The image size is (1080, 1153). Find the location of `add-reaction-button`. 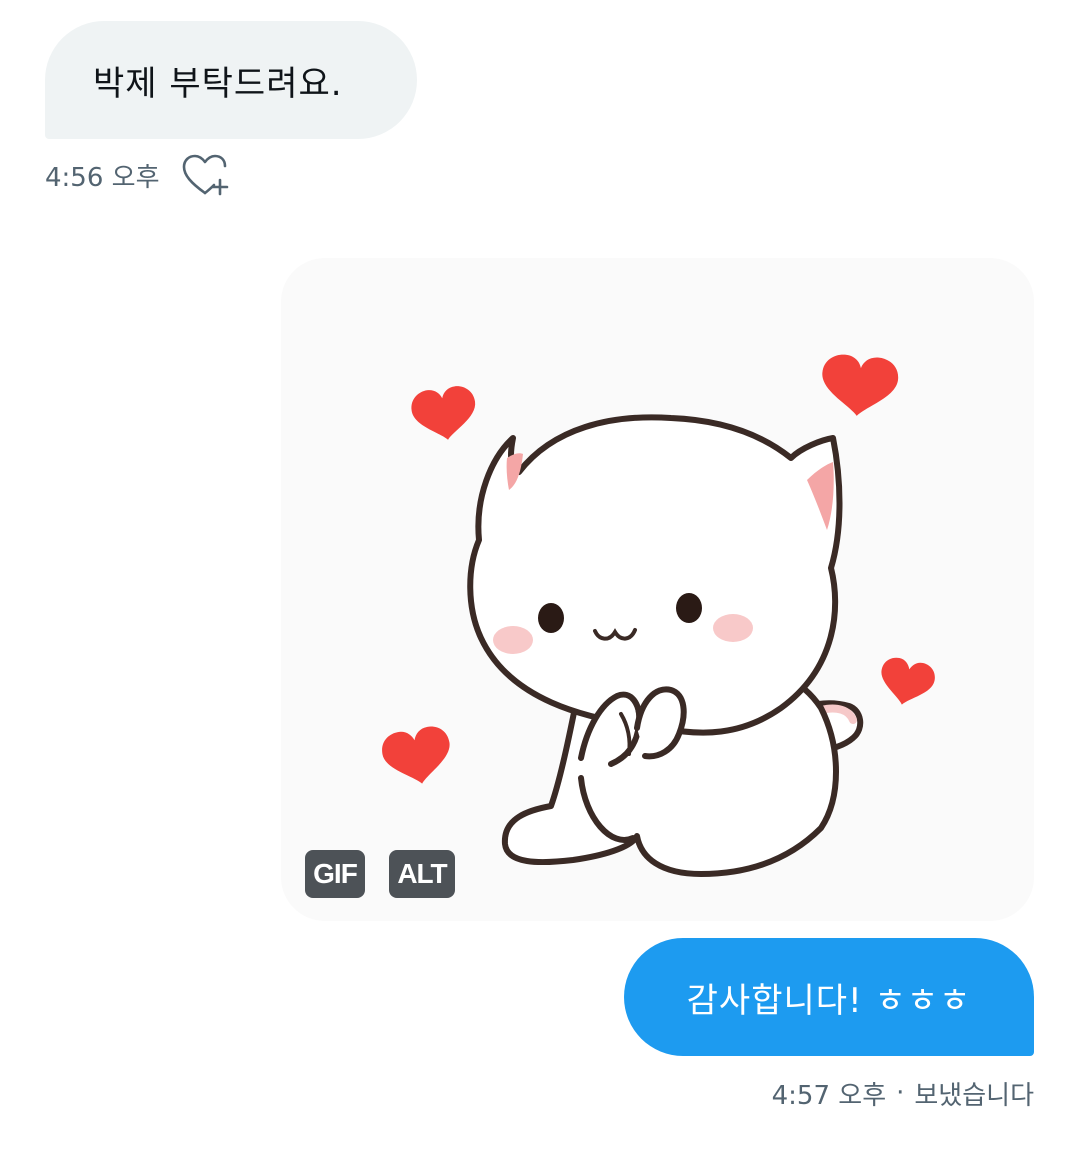

add-reaction-button is located at coordinates (206, 175).